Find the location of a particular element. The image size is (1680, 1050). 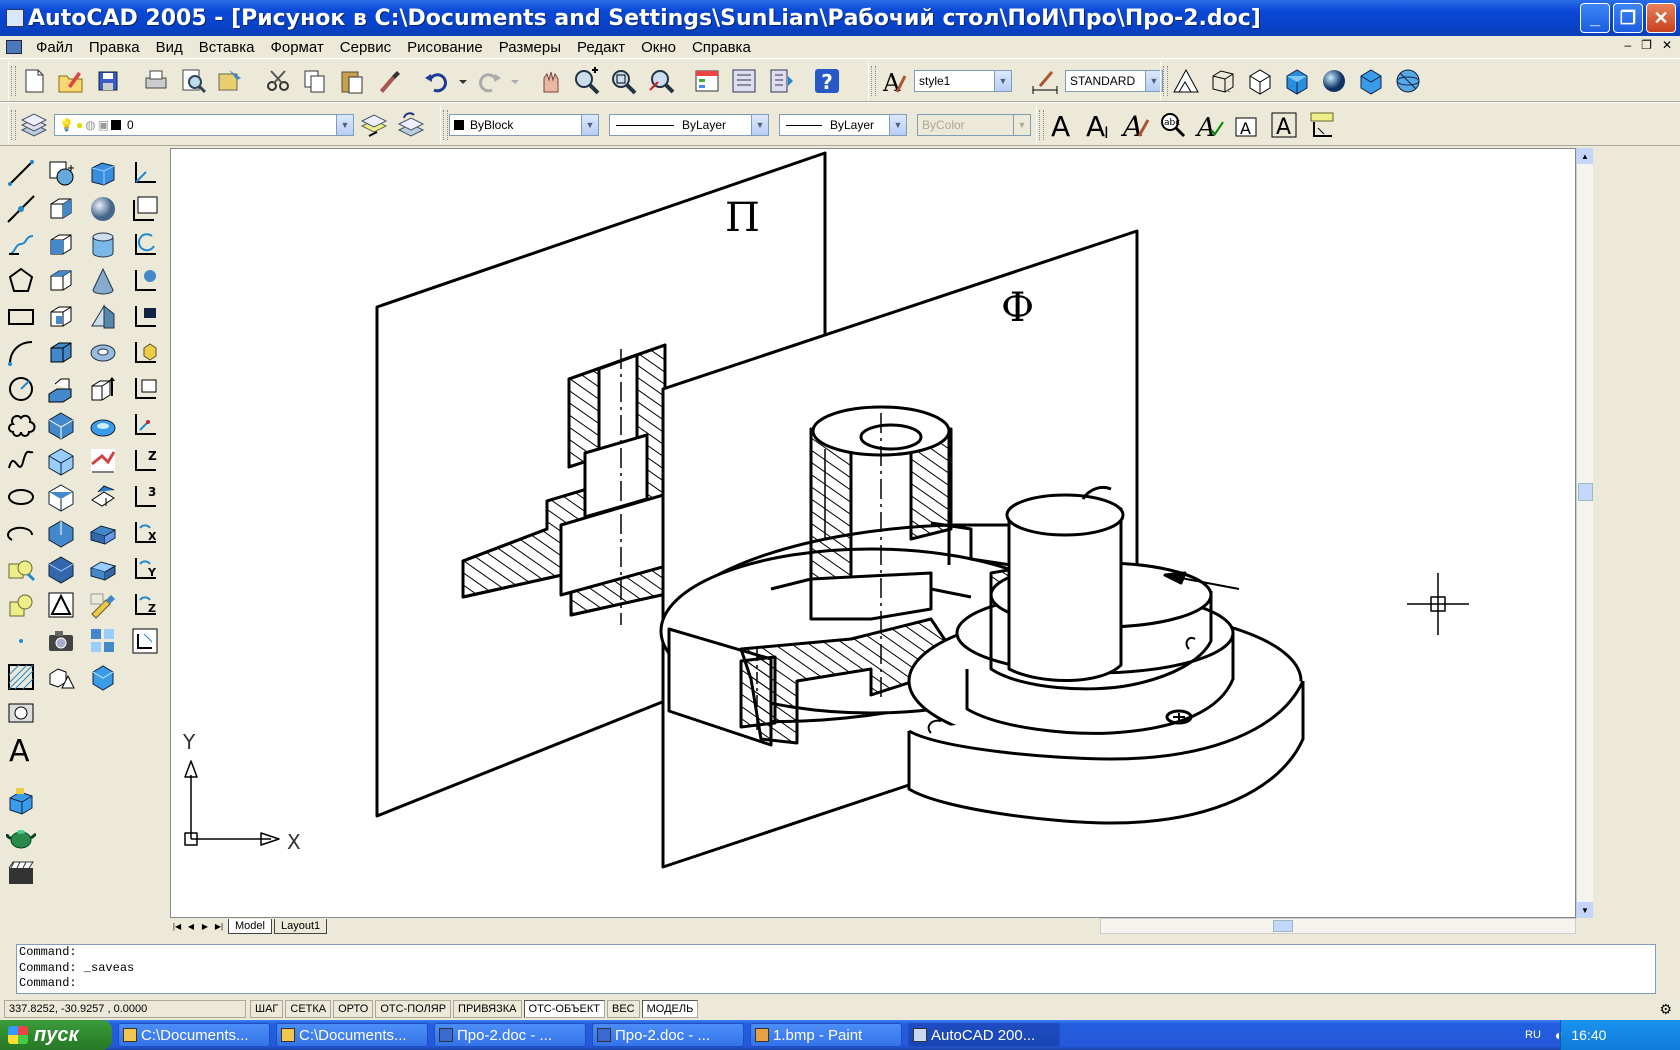

undo-dropdown-icon is located at coordinates (463, 81).